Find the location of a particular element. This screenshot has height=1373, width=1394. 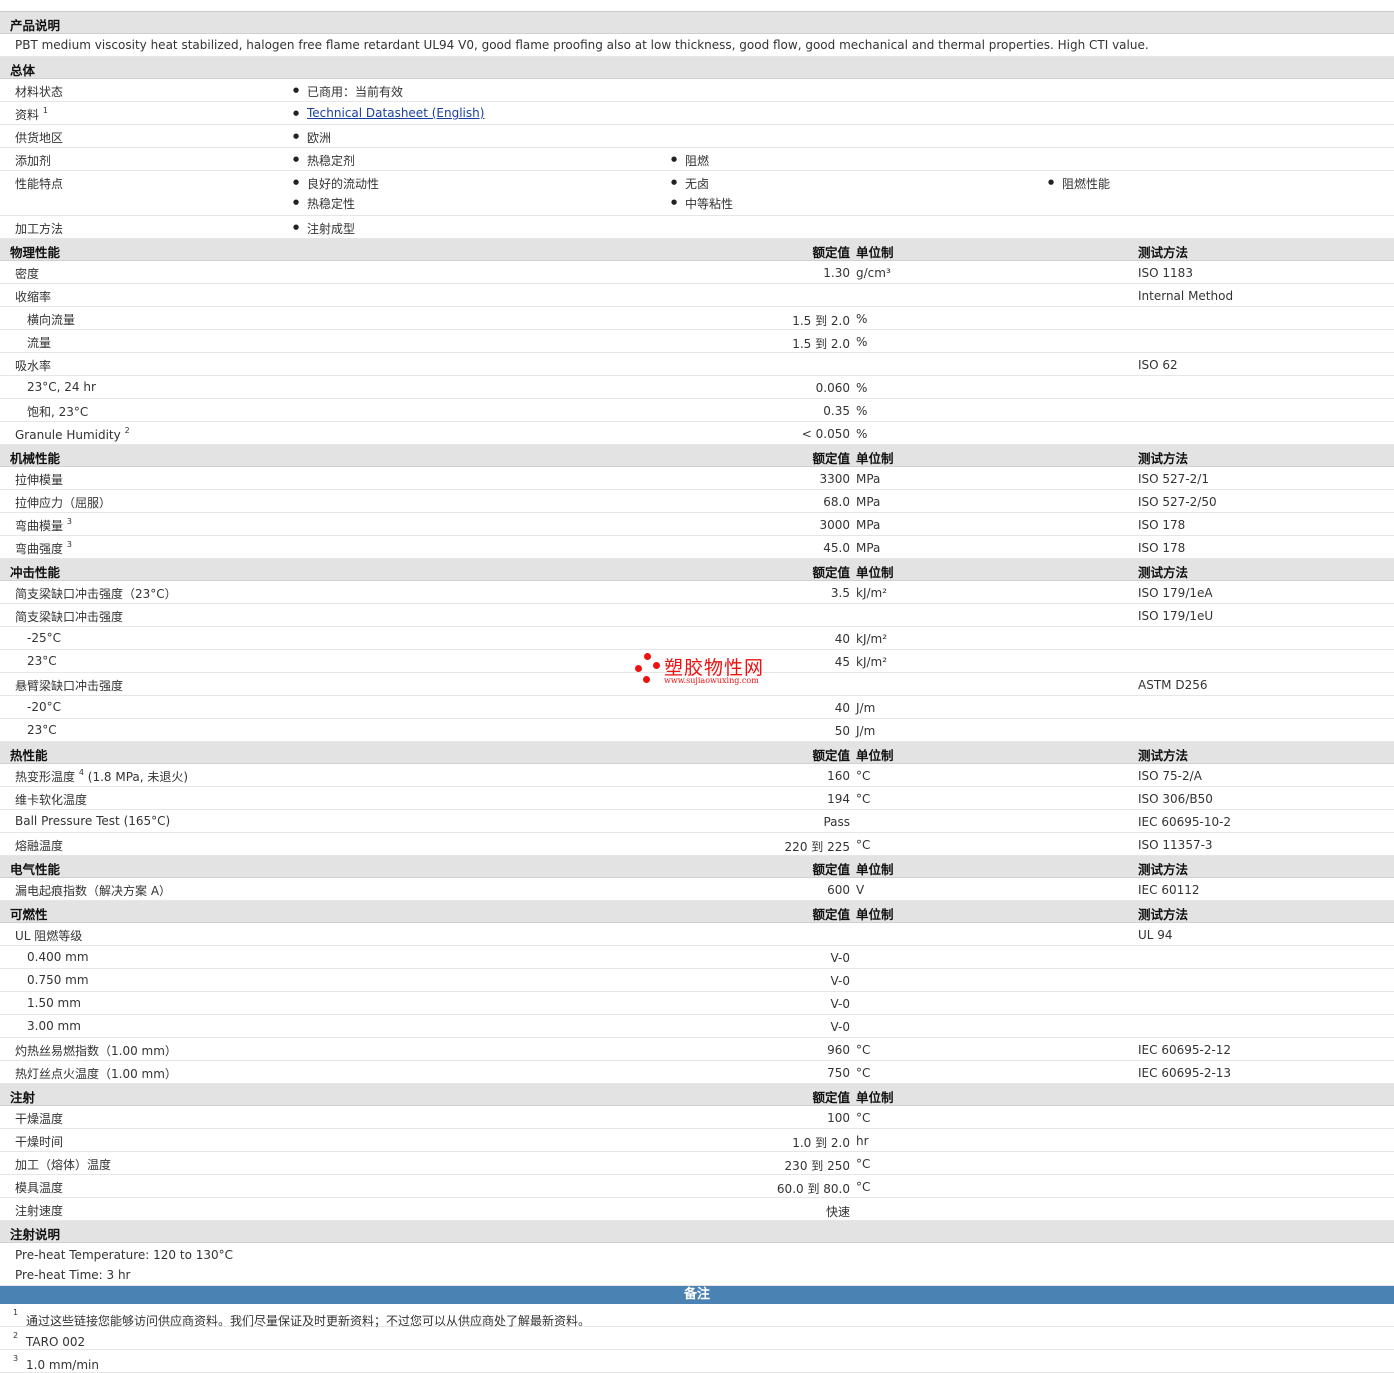

footnote-3: 3 1.0 mm/min is located at coordinates (697, 1361).